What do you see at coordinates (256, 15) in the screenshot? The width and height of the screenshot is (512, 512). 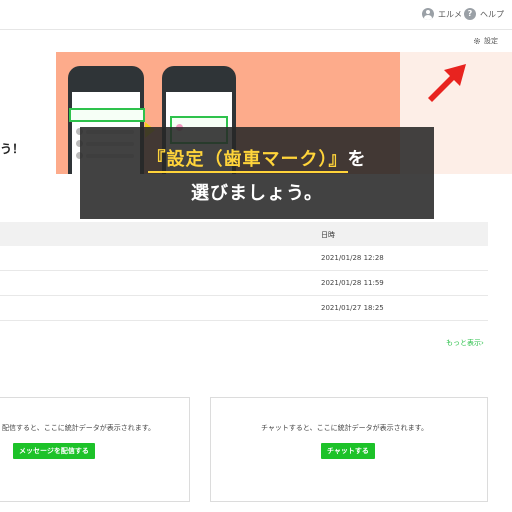 I see `top-bar: エルメ ? ヘルプ` at bounding box center [256, 15].